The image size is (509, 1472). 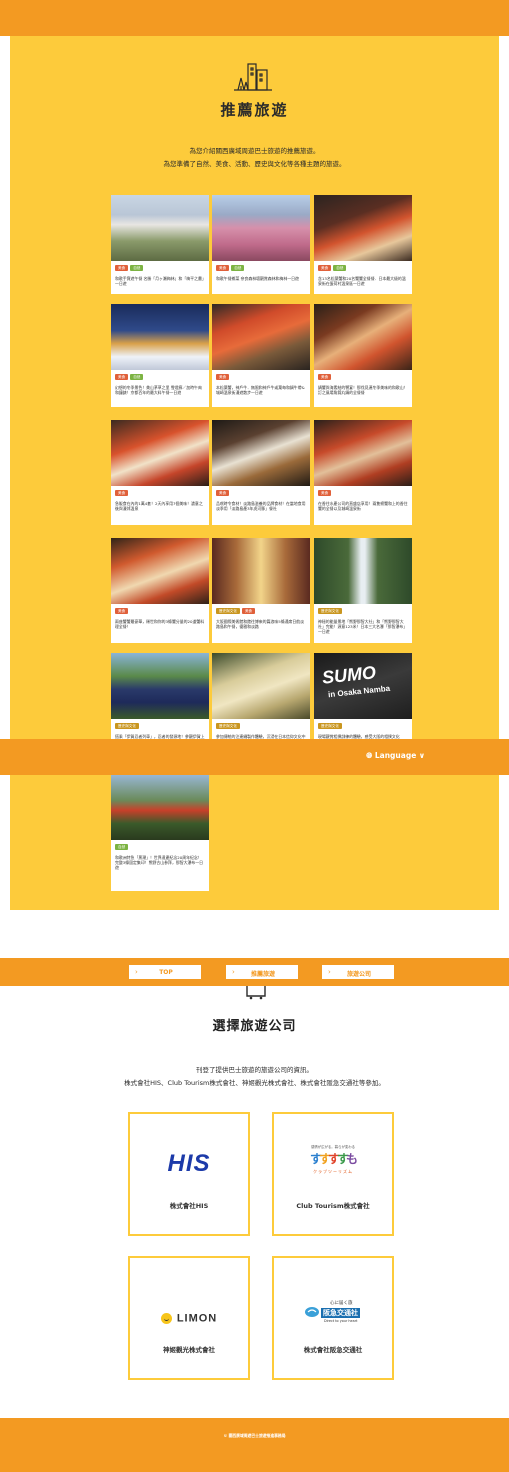 I want to click on company-name: 株式會社HIS, so click(x=189, y=1206).